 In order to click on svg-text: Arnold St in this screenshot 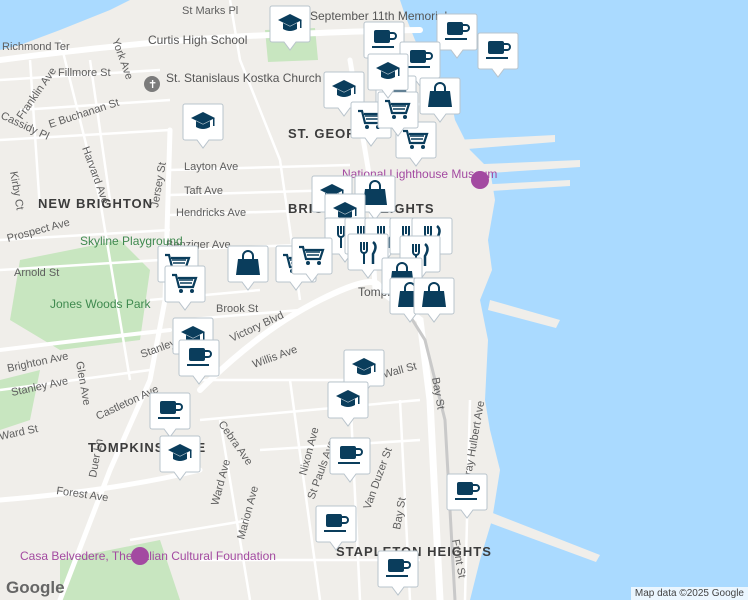, I will do `click(36, 273)`.